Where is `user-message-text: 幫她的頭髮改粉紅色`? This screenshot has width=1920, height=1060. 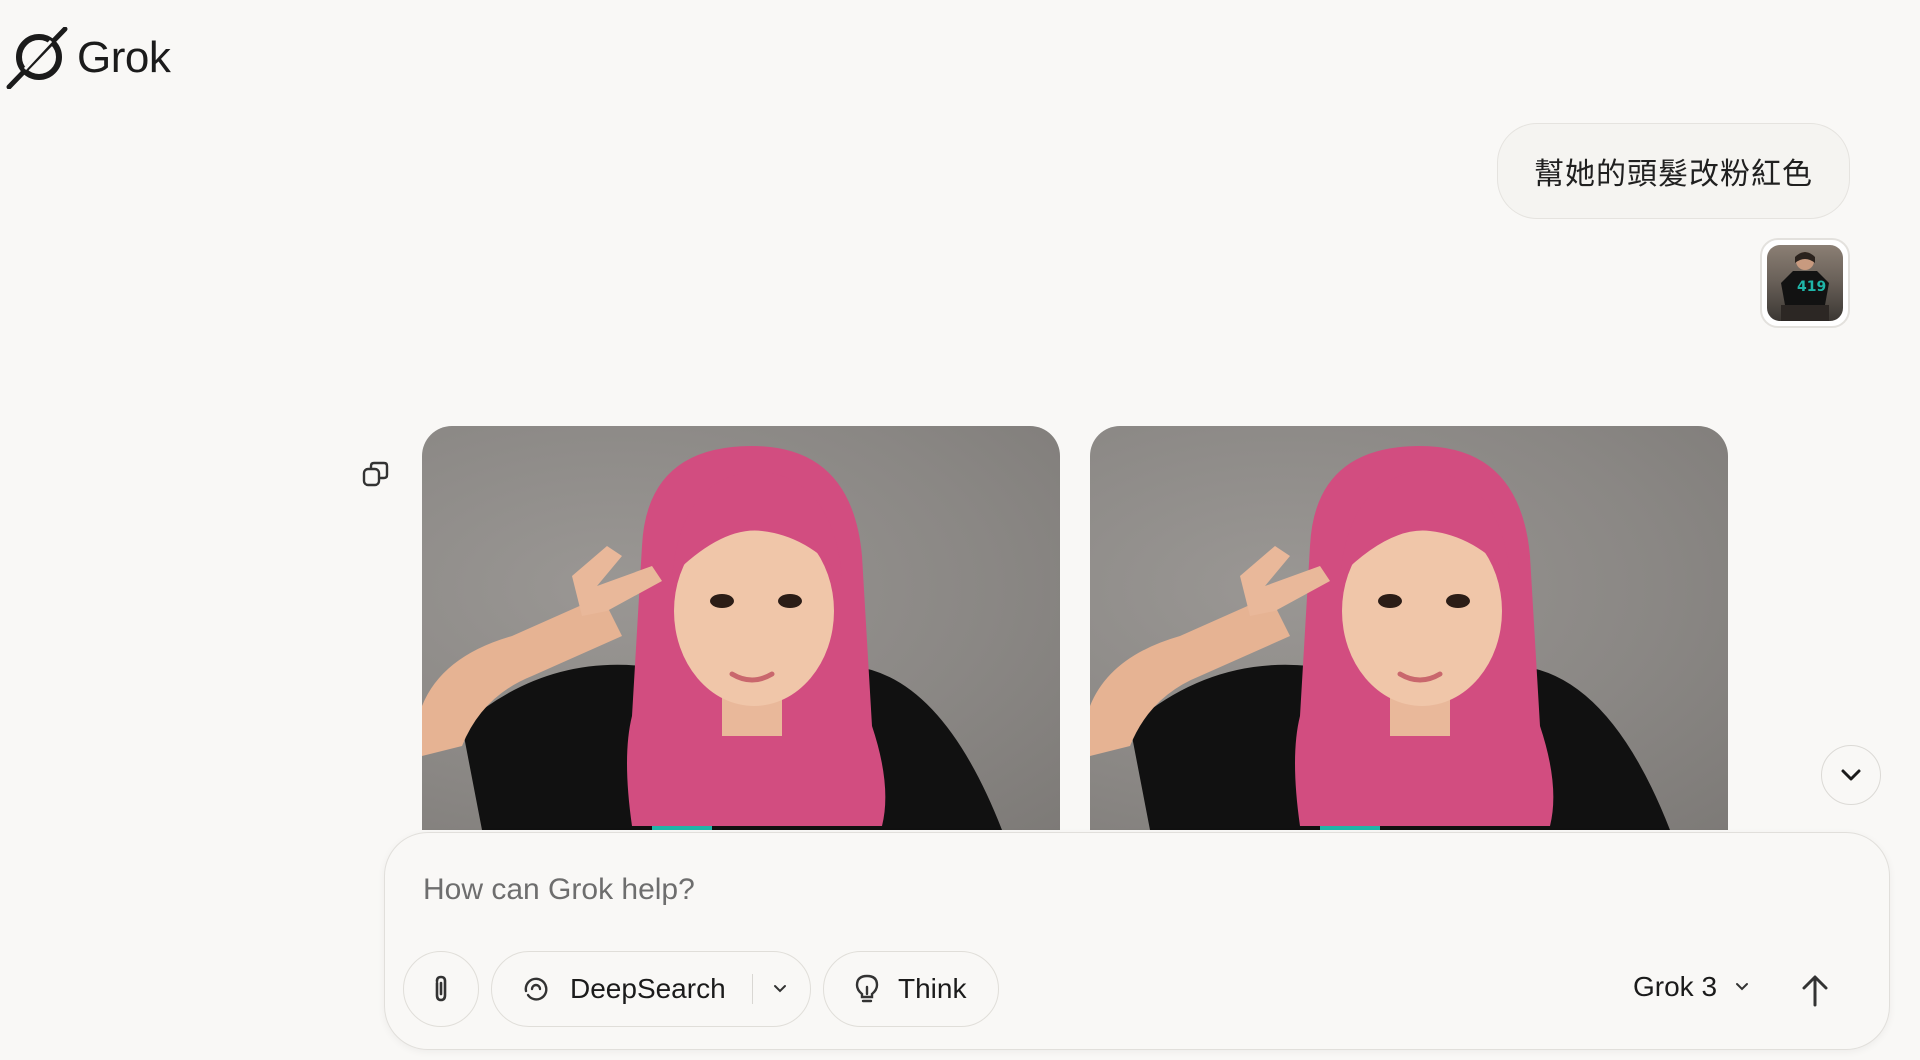 user-message-text: 幫她的頭髮改粉紅色 is located at coordinates (1673, 174).